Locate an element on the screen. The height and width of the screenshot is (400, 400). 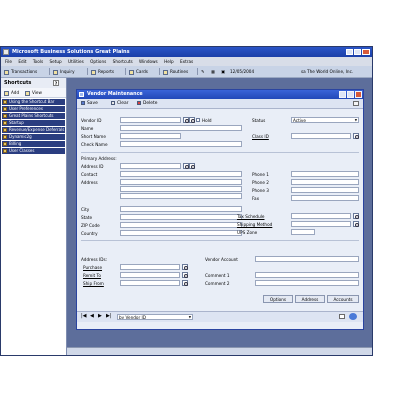
menu-extras: Extras is located at coordinates (186, 61).